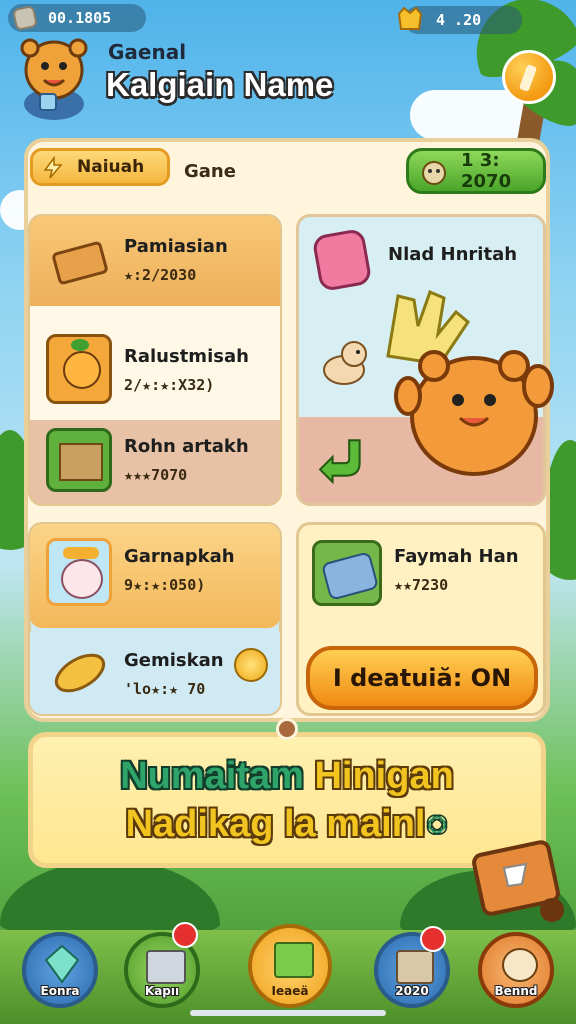  I want to click on stopwatch-icon, so click(434, 173).